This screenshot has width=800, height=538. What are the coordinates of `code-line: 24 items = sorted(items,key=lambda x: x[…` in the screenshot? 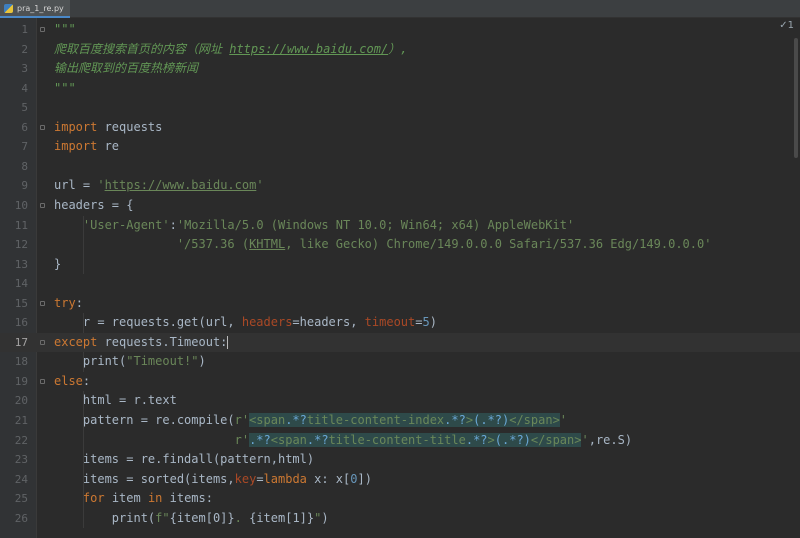 It's located at (400, 480).